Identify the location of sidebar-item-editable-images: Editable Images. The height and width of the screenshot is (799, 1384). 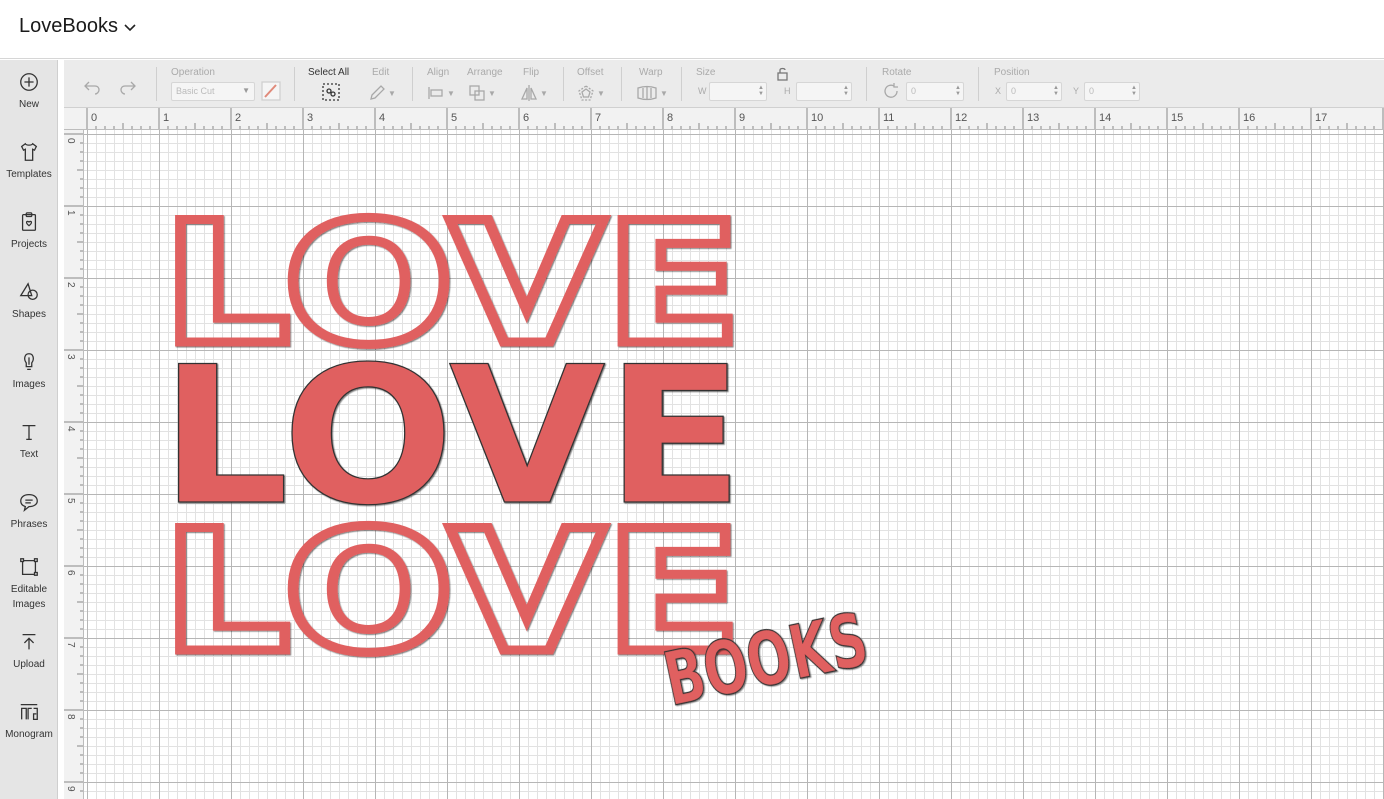
(29, 584).